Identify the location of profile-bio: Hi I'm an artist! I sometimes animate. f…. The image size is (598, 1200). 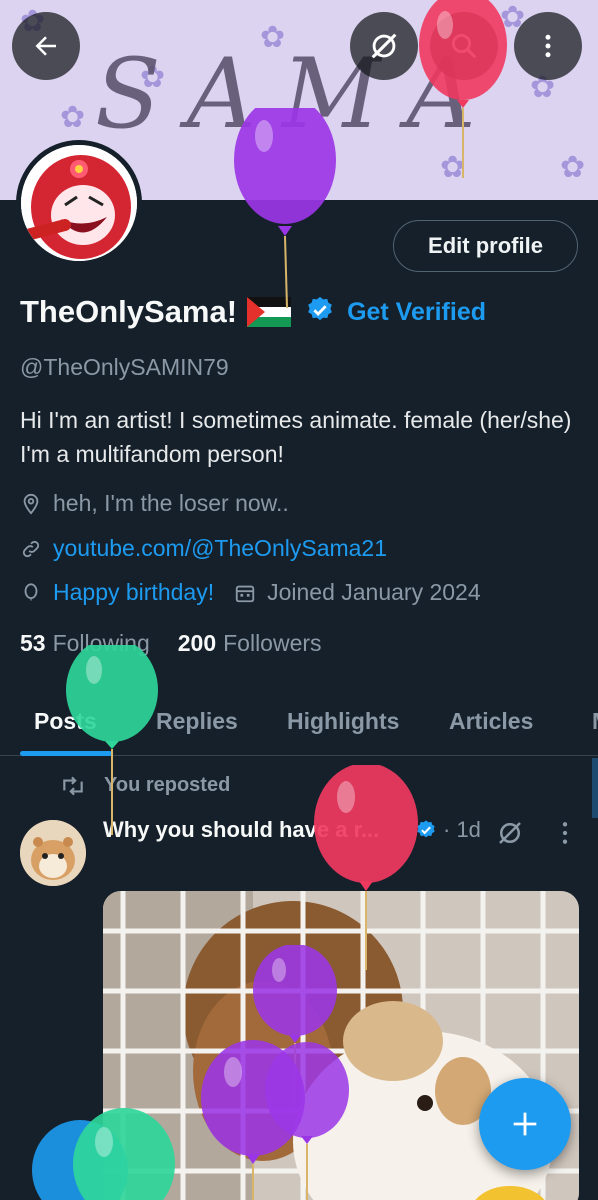
(296, 437).